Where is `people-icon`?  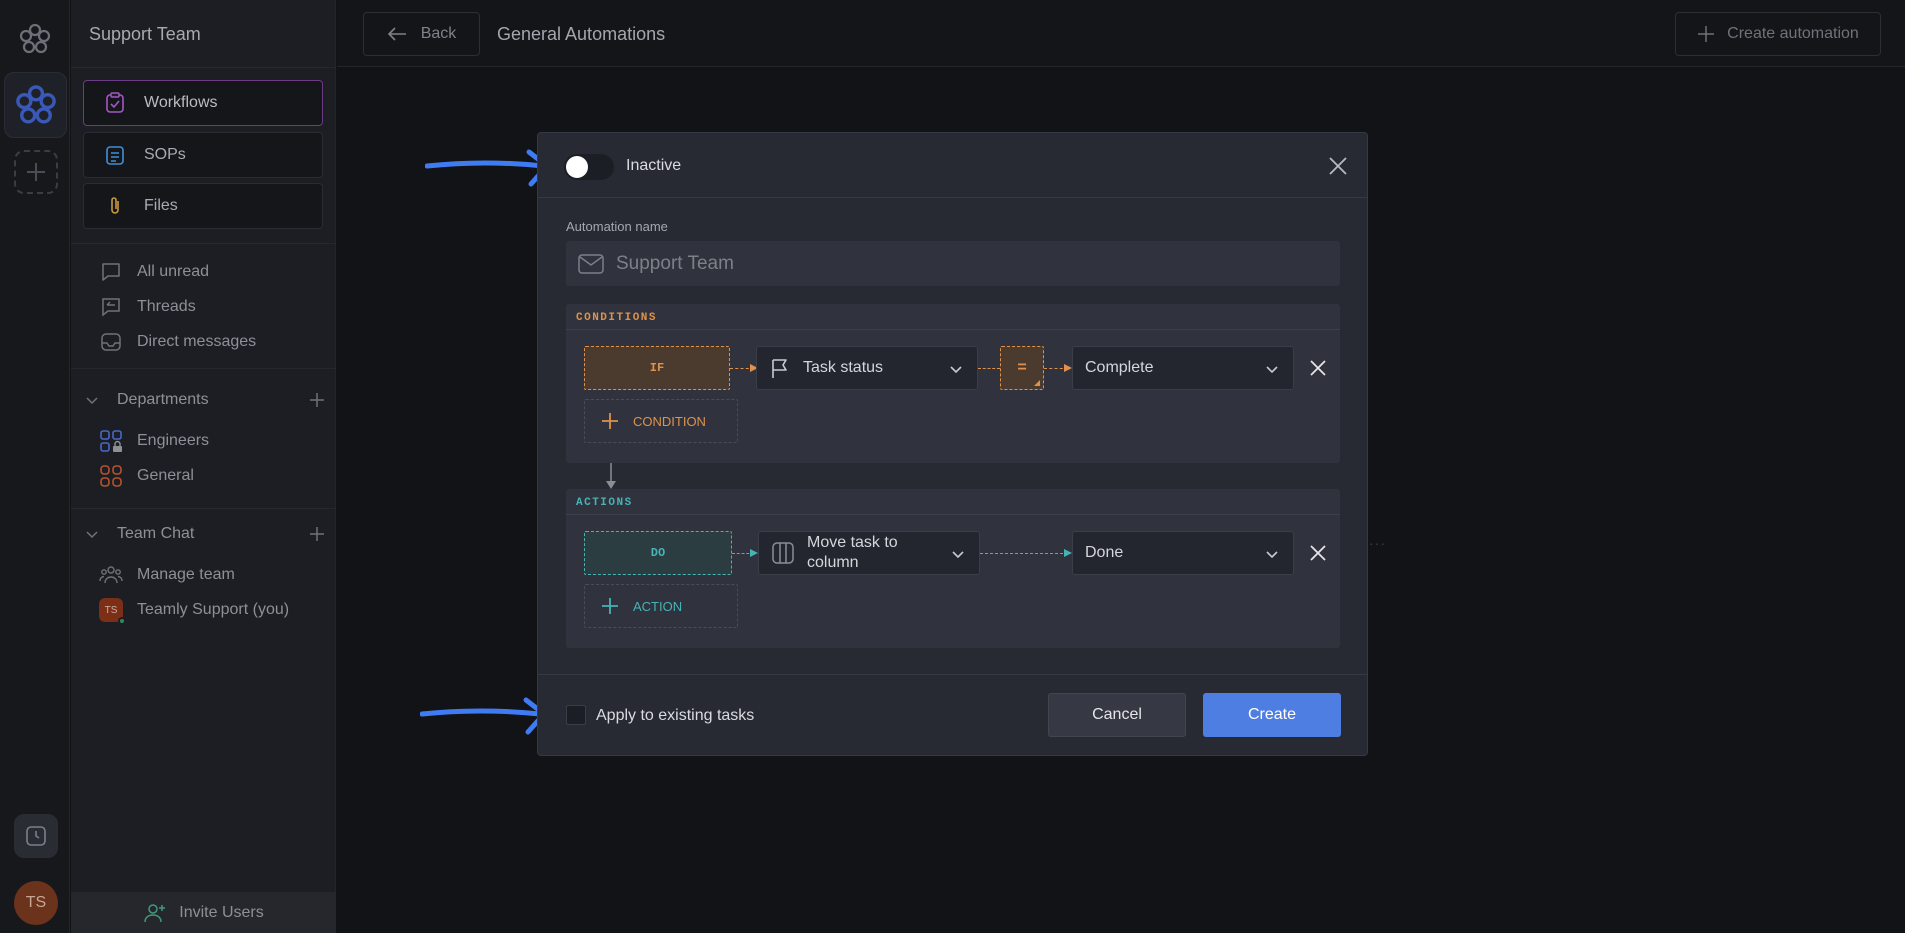
people-icon is located at coordinates (111, 575).